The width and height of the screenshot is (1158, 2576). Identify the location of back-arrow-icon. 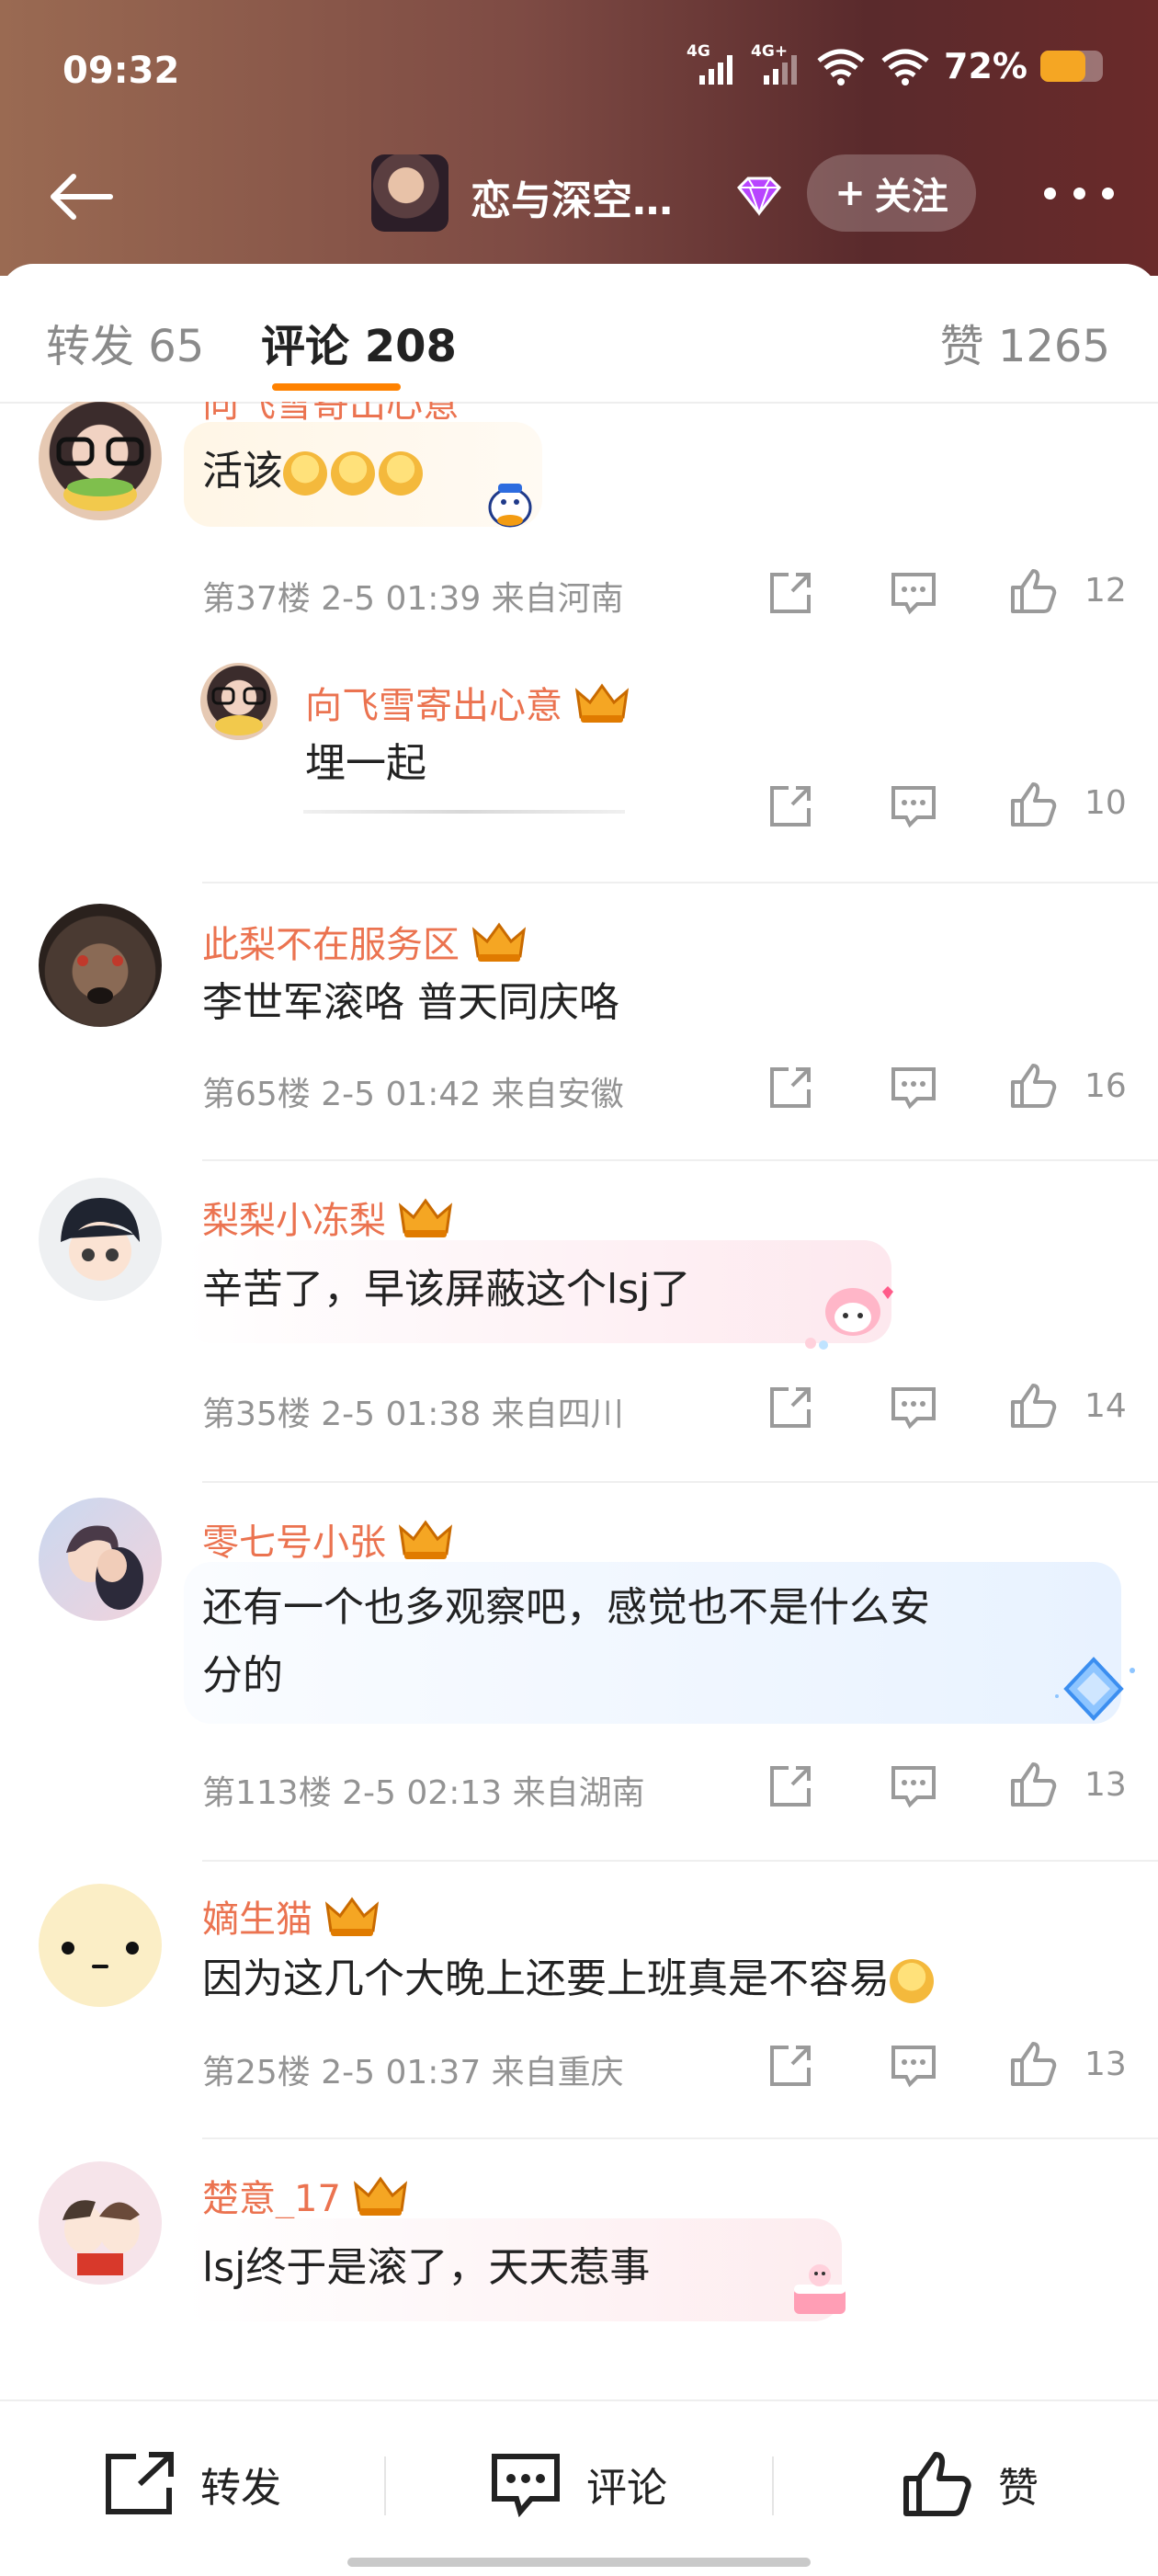
(81, 196).